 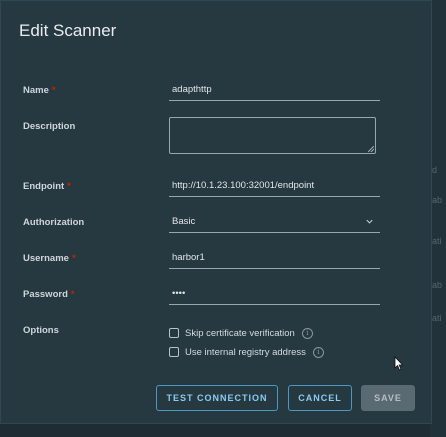 I want to click on test-connection-button: TEST CONNECTION, so click(x=217, y=398).